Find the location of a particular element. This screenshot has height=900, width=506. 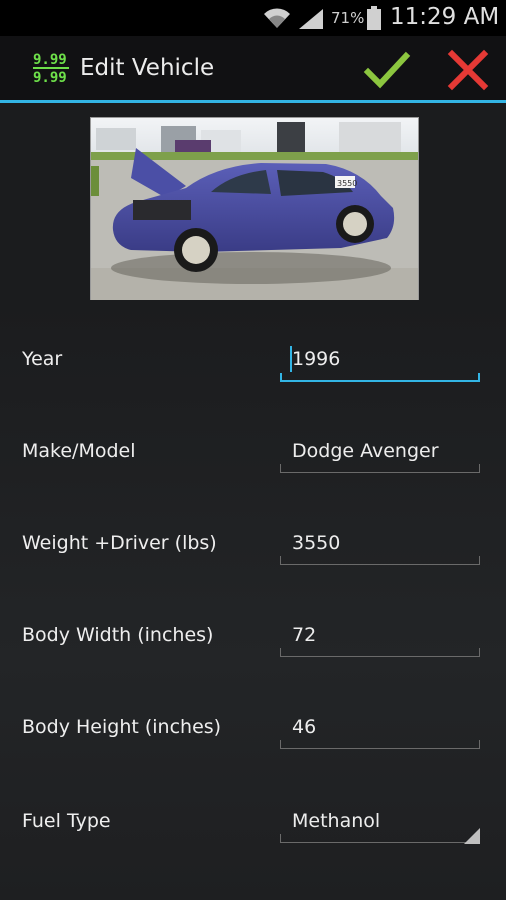

year-row: Year 1996 is located at coordinates (253, 360).